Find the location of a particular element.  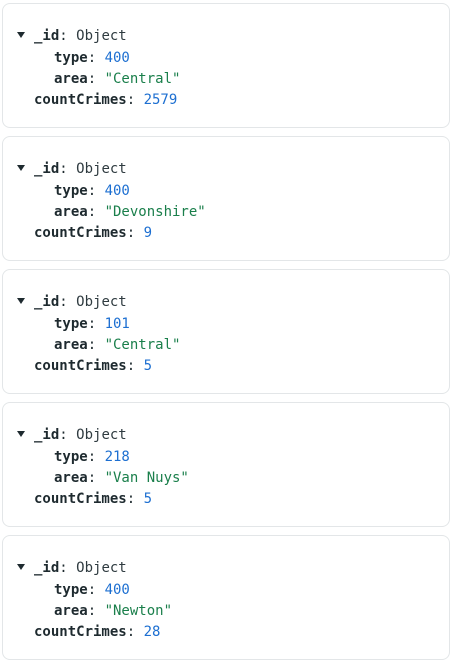

count-field: countCrimes: 9 is located at coordinates (93, 233).